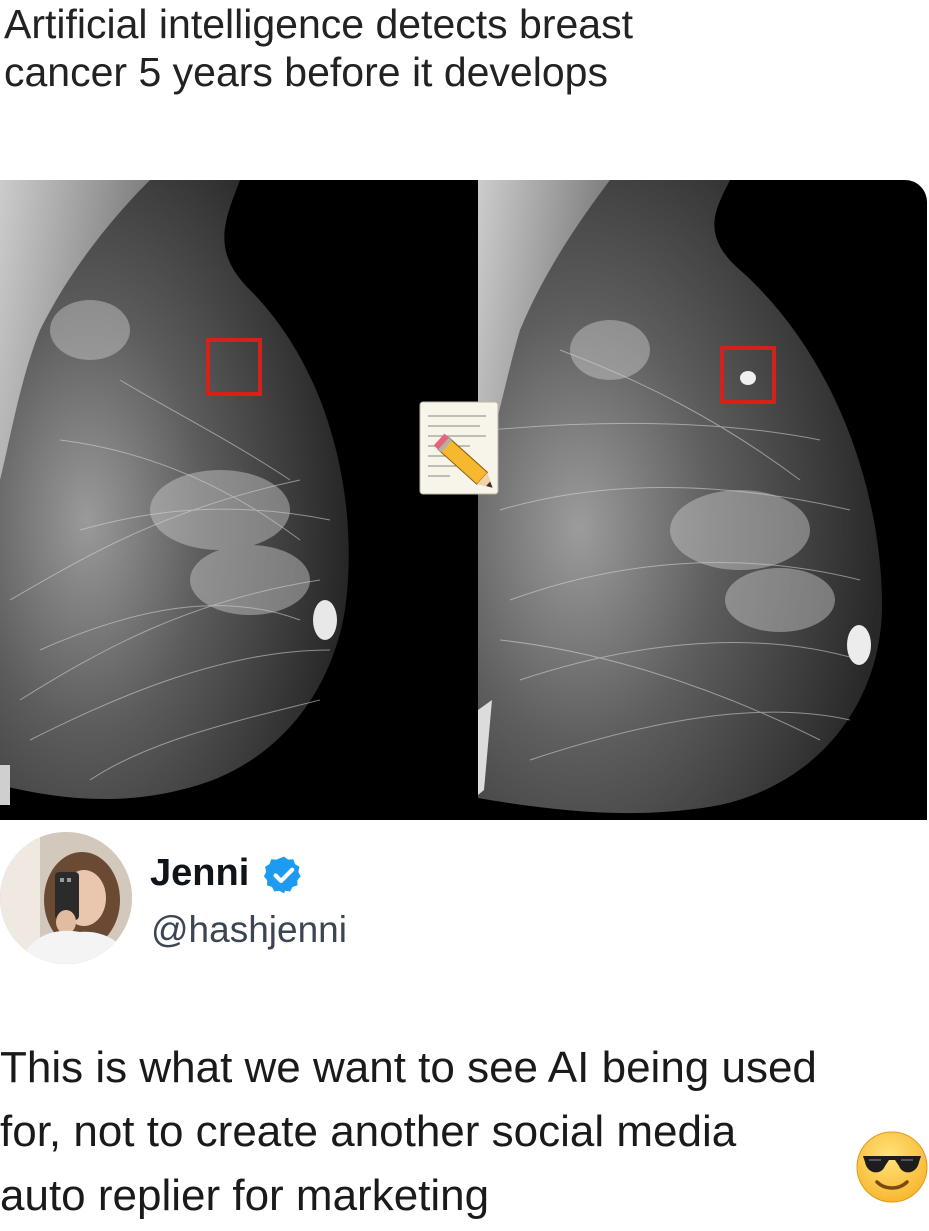 Image resolution: width=929 pixels, height=1231 pixels. What do you see at coordinates (199, 873) in the screenshot?
I see `display-name: Jenni` at bounding box center [199, 873].